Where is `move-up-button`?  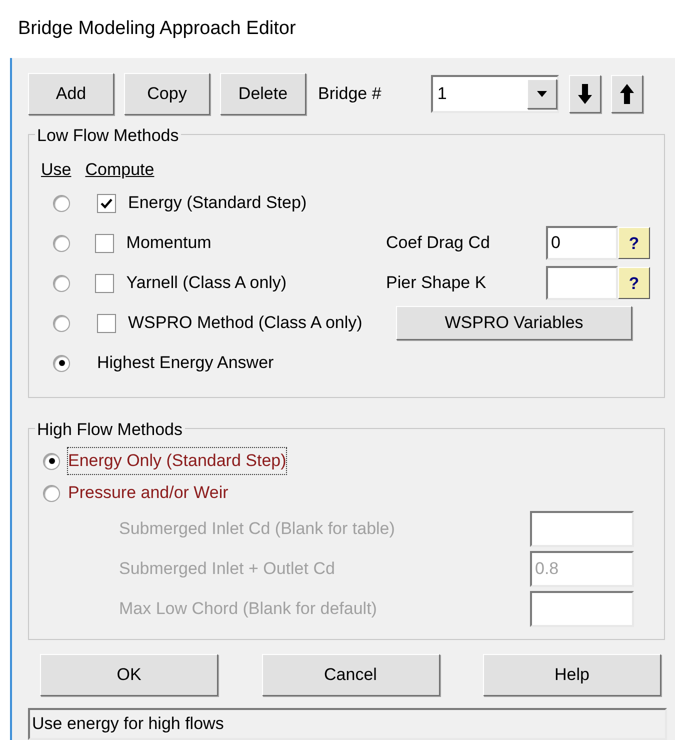 move-up-button is located at coordinates (627, 94).